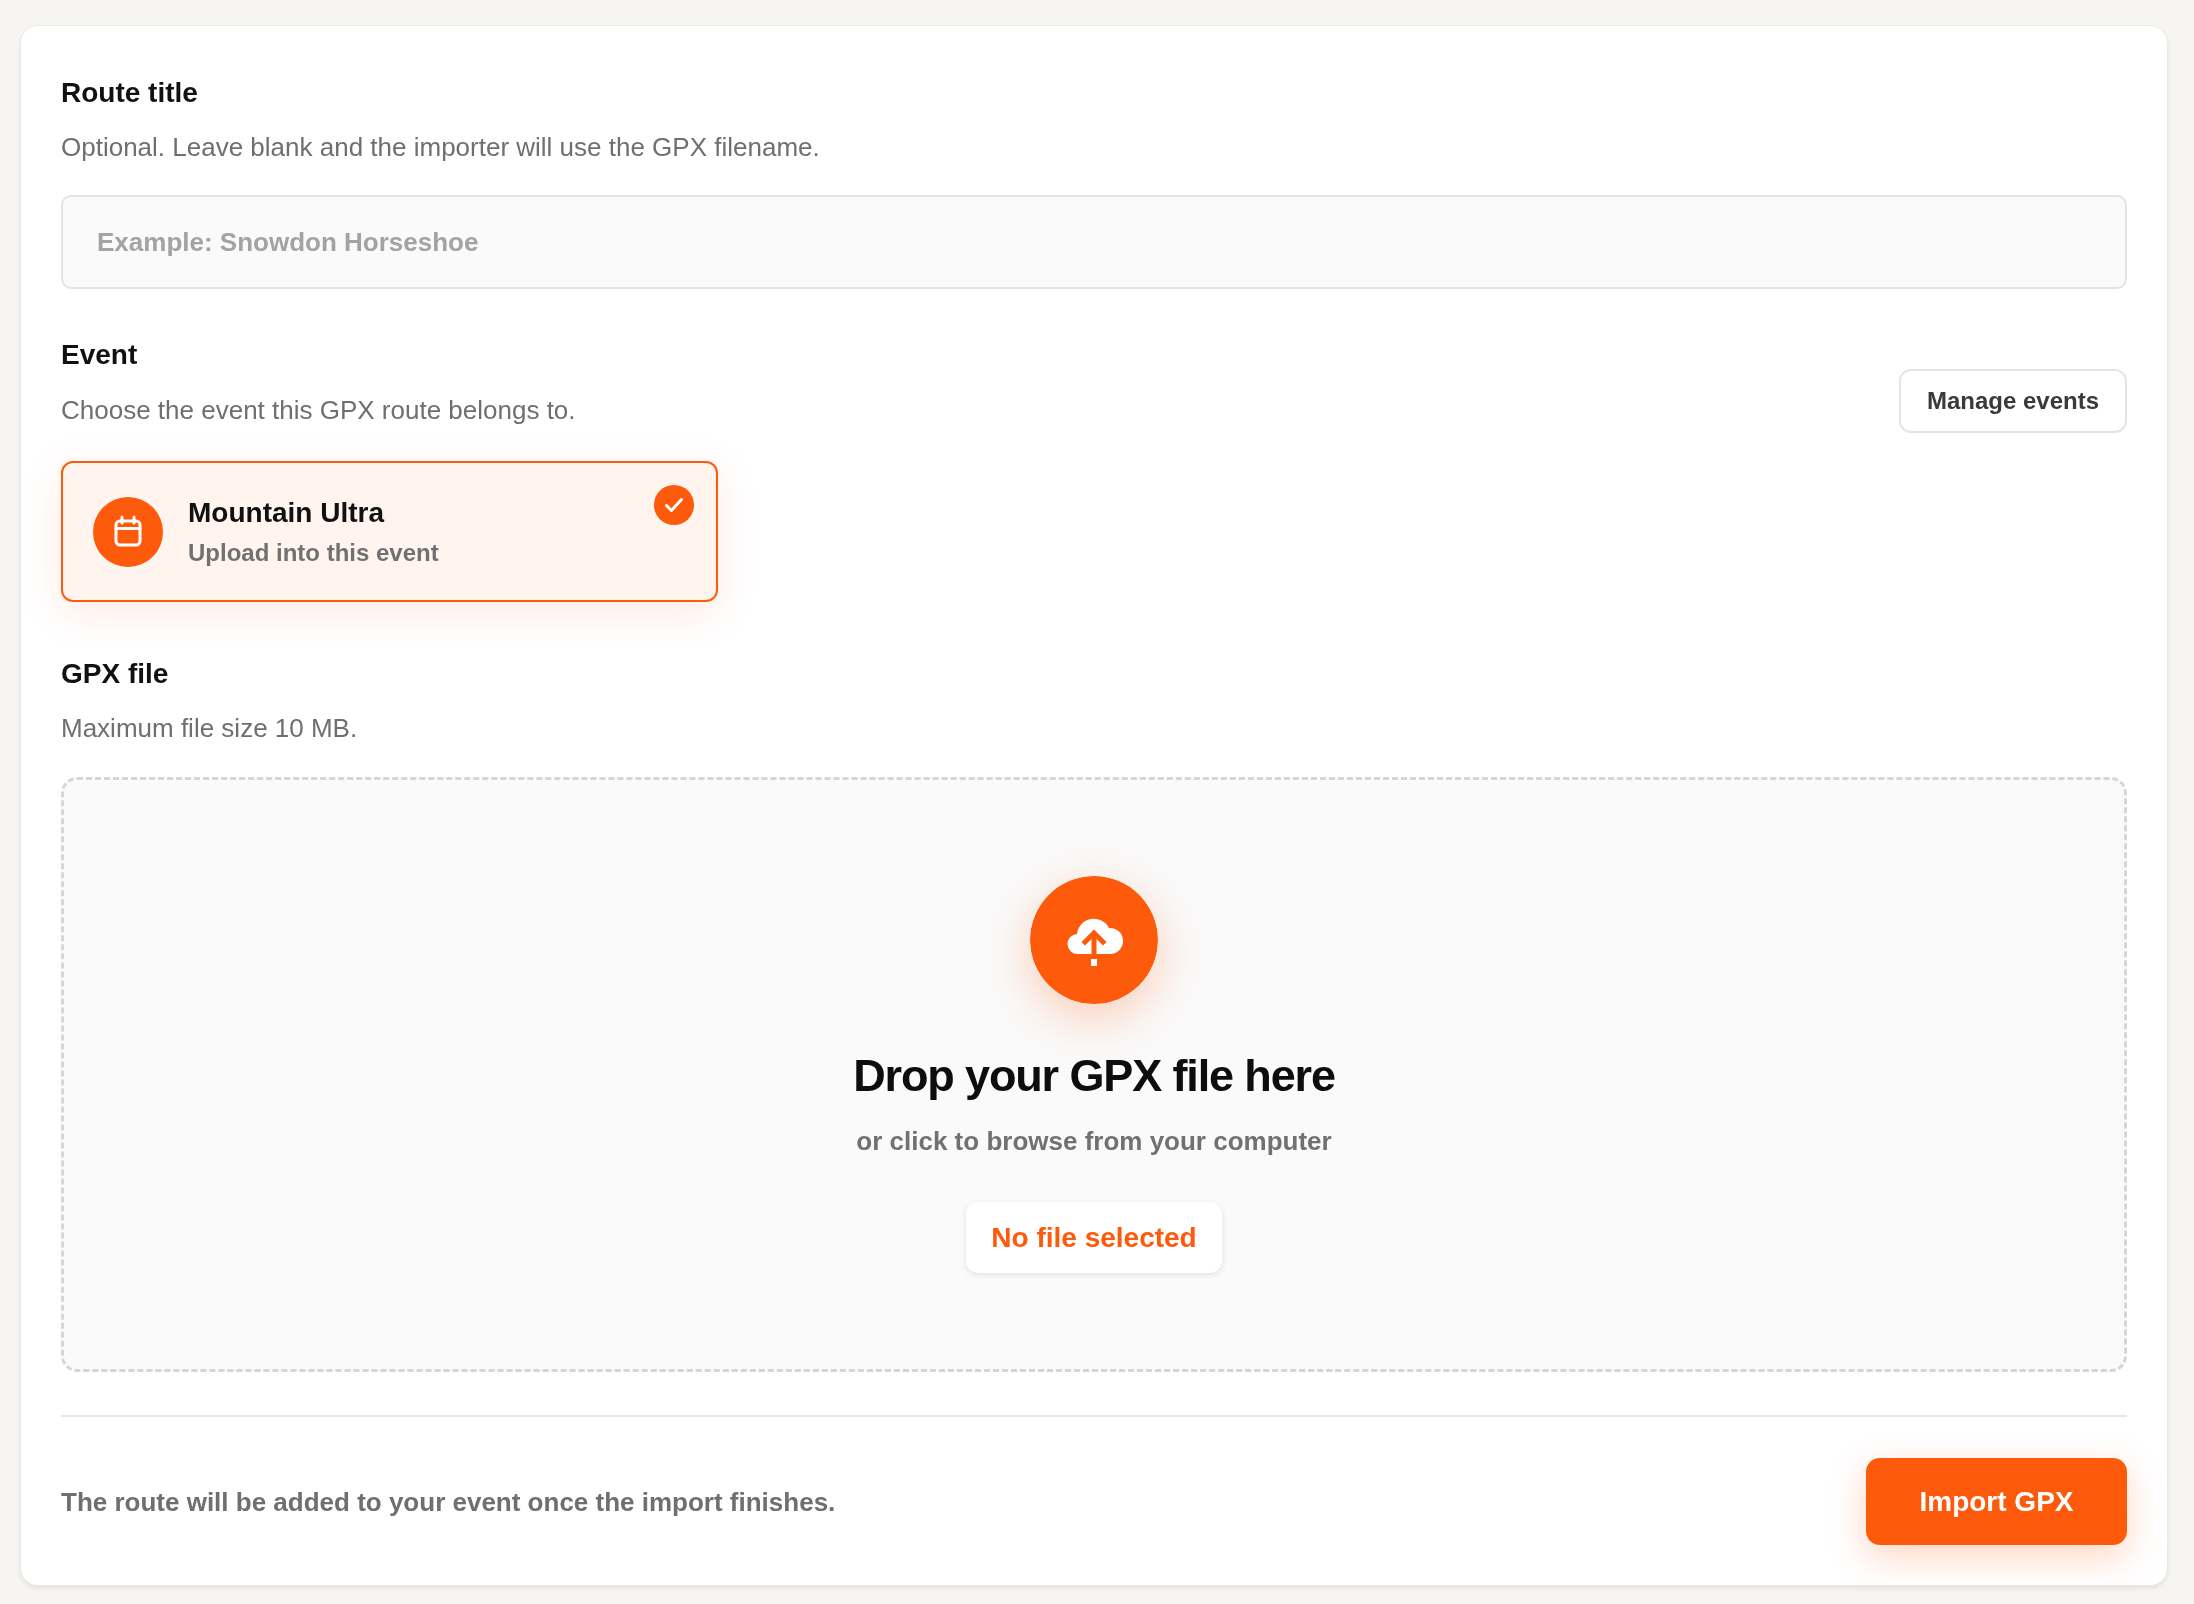 Image resolution: width=2194 pixels, height=1604 pixels. Describe the element at coordinates (100, 355) in the screenshot. I see `field-label: Event` at that location.